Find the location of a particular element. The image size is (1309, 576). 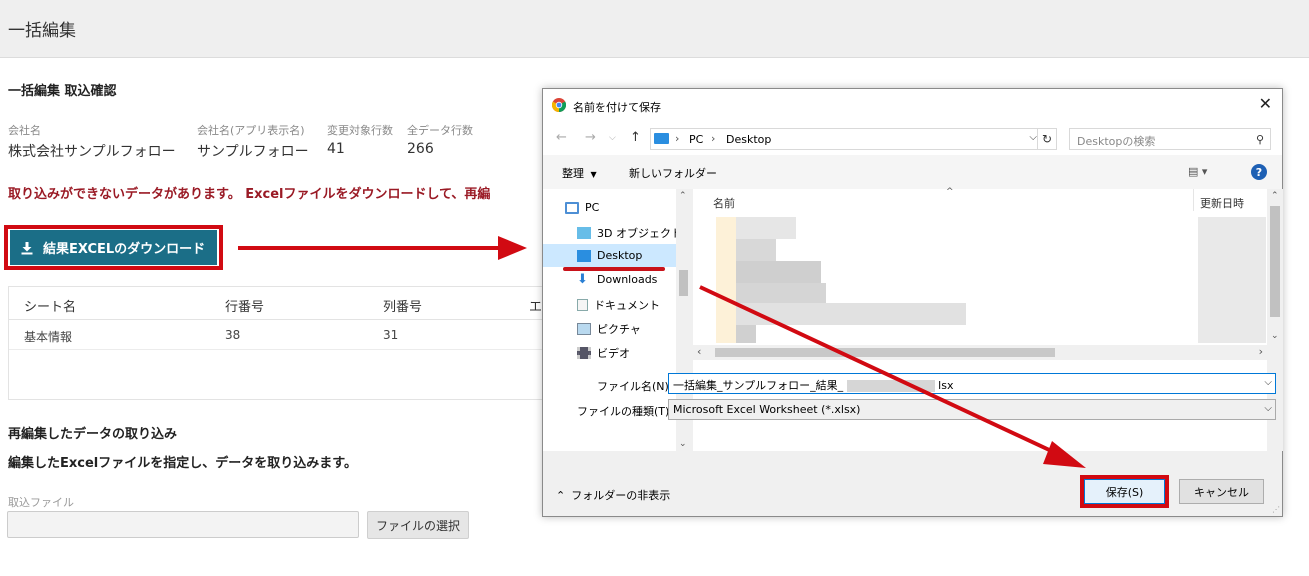

filename-suffix: lsx is located at coordinates (946, 385).